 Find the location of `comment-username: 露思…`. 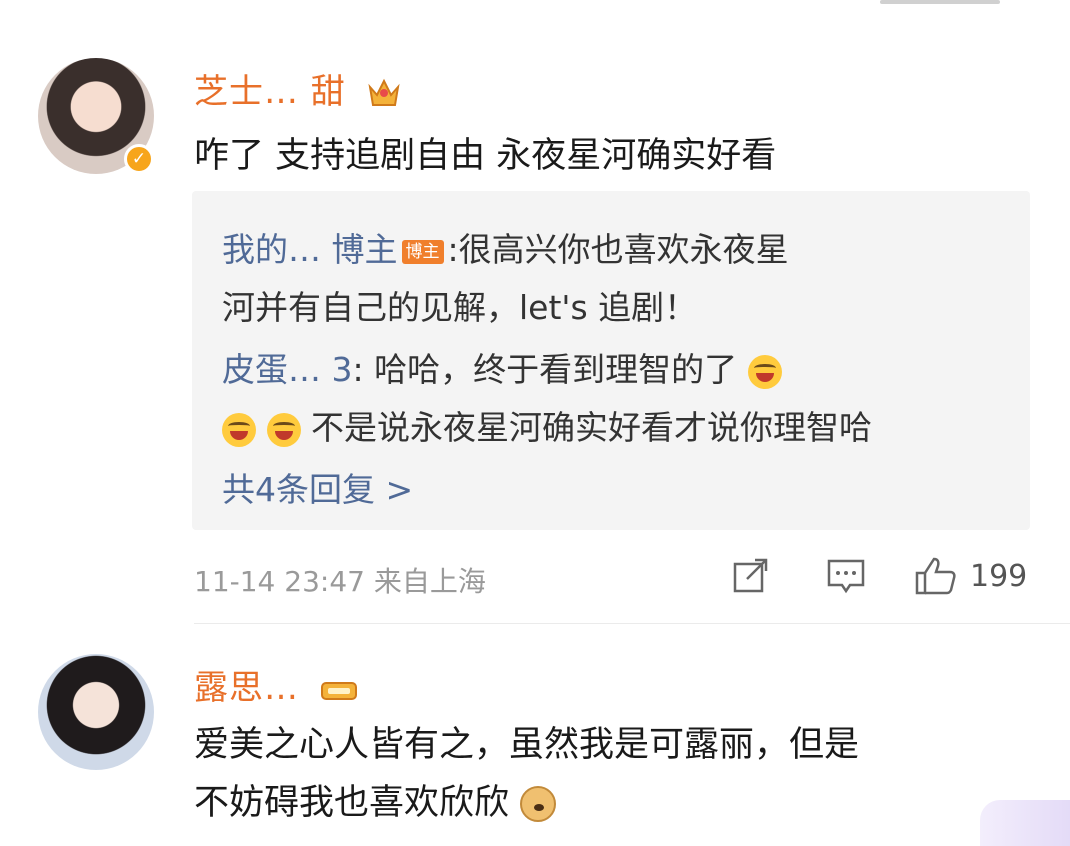

comment-username: 露思… is located at coordinates (276, 684).